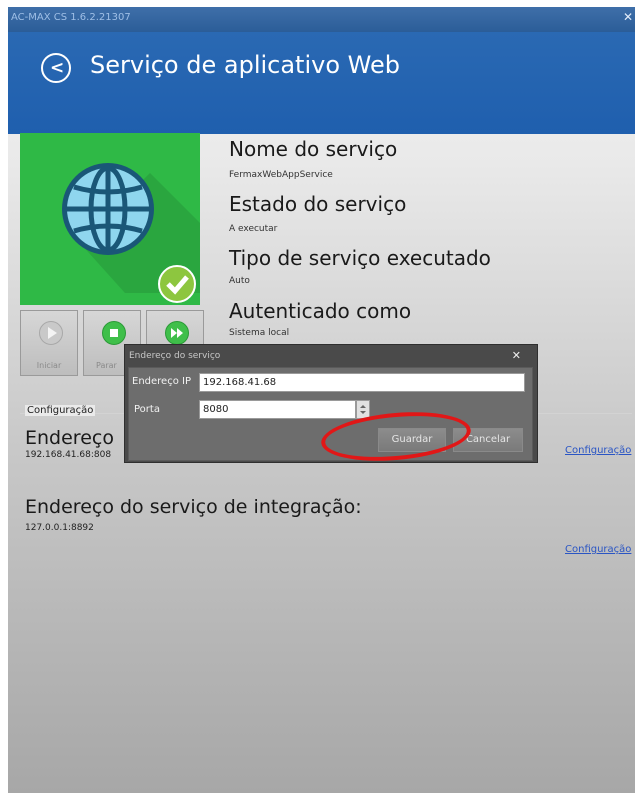  What do you see at coordinates (628, 17) in the screenshot?
I see `close-icon: ✕` at bounding box center [628, 17].